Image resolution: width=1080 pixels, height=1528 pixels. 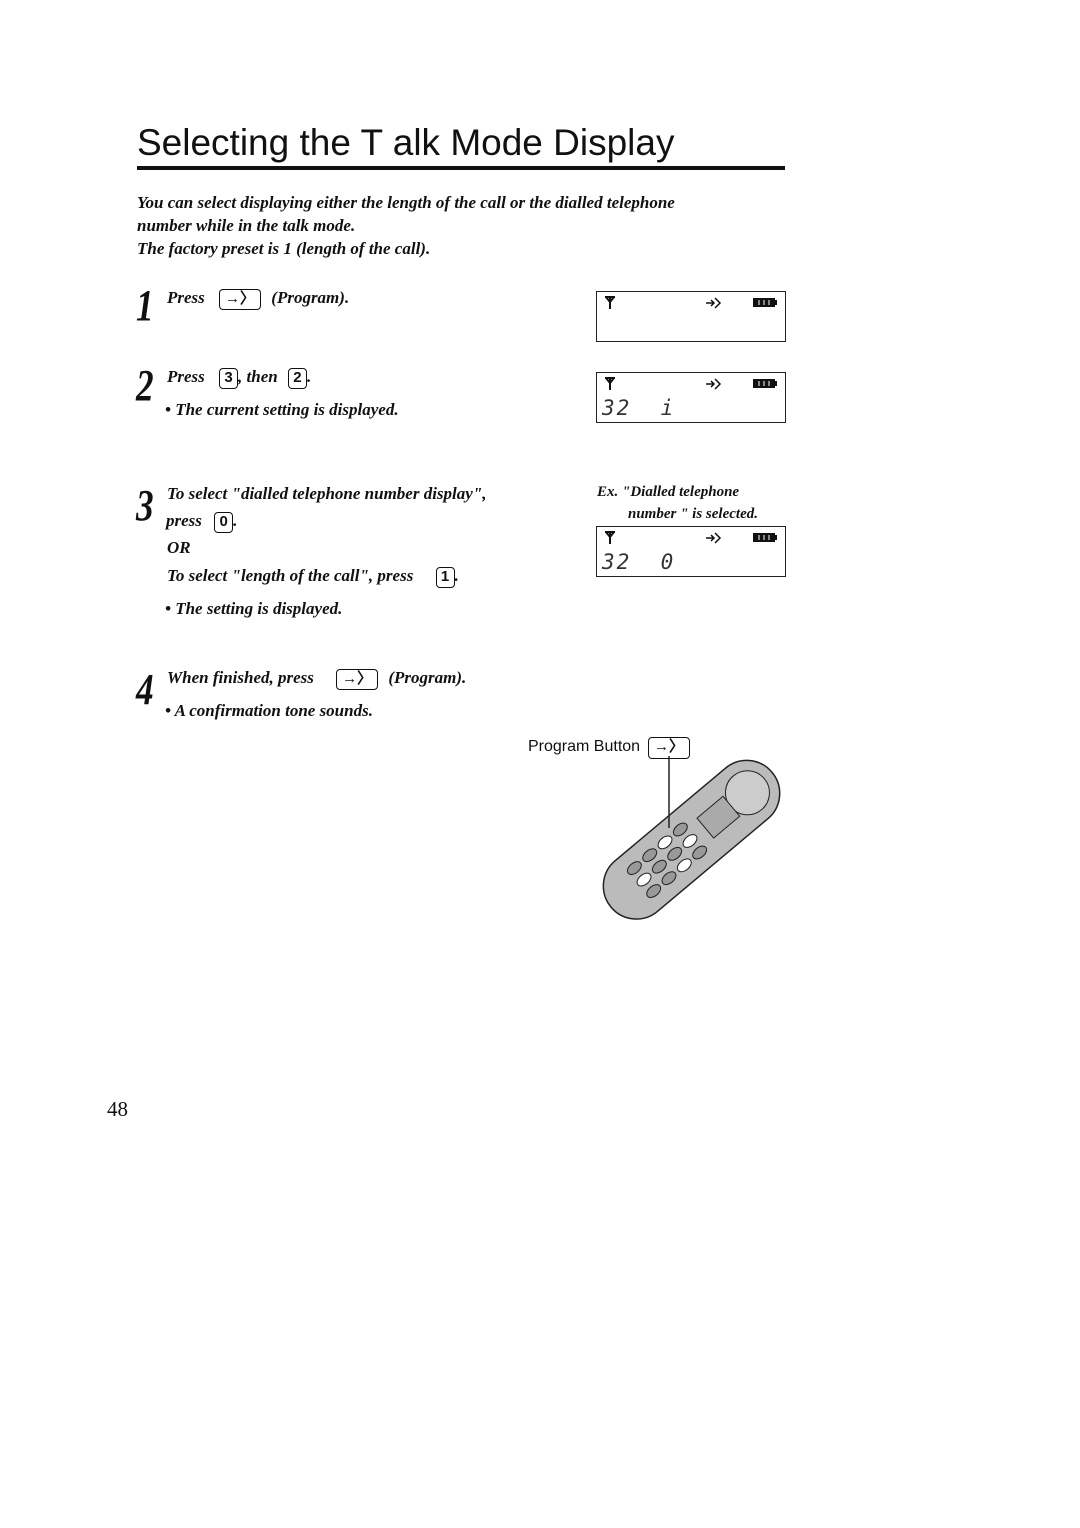 What do you see at coordinates (269, 710) in the screenshot?
I see `step-4-bullet: • A confirmation tone sounds.` at bounding box center [269, 710].